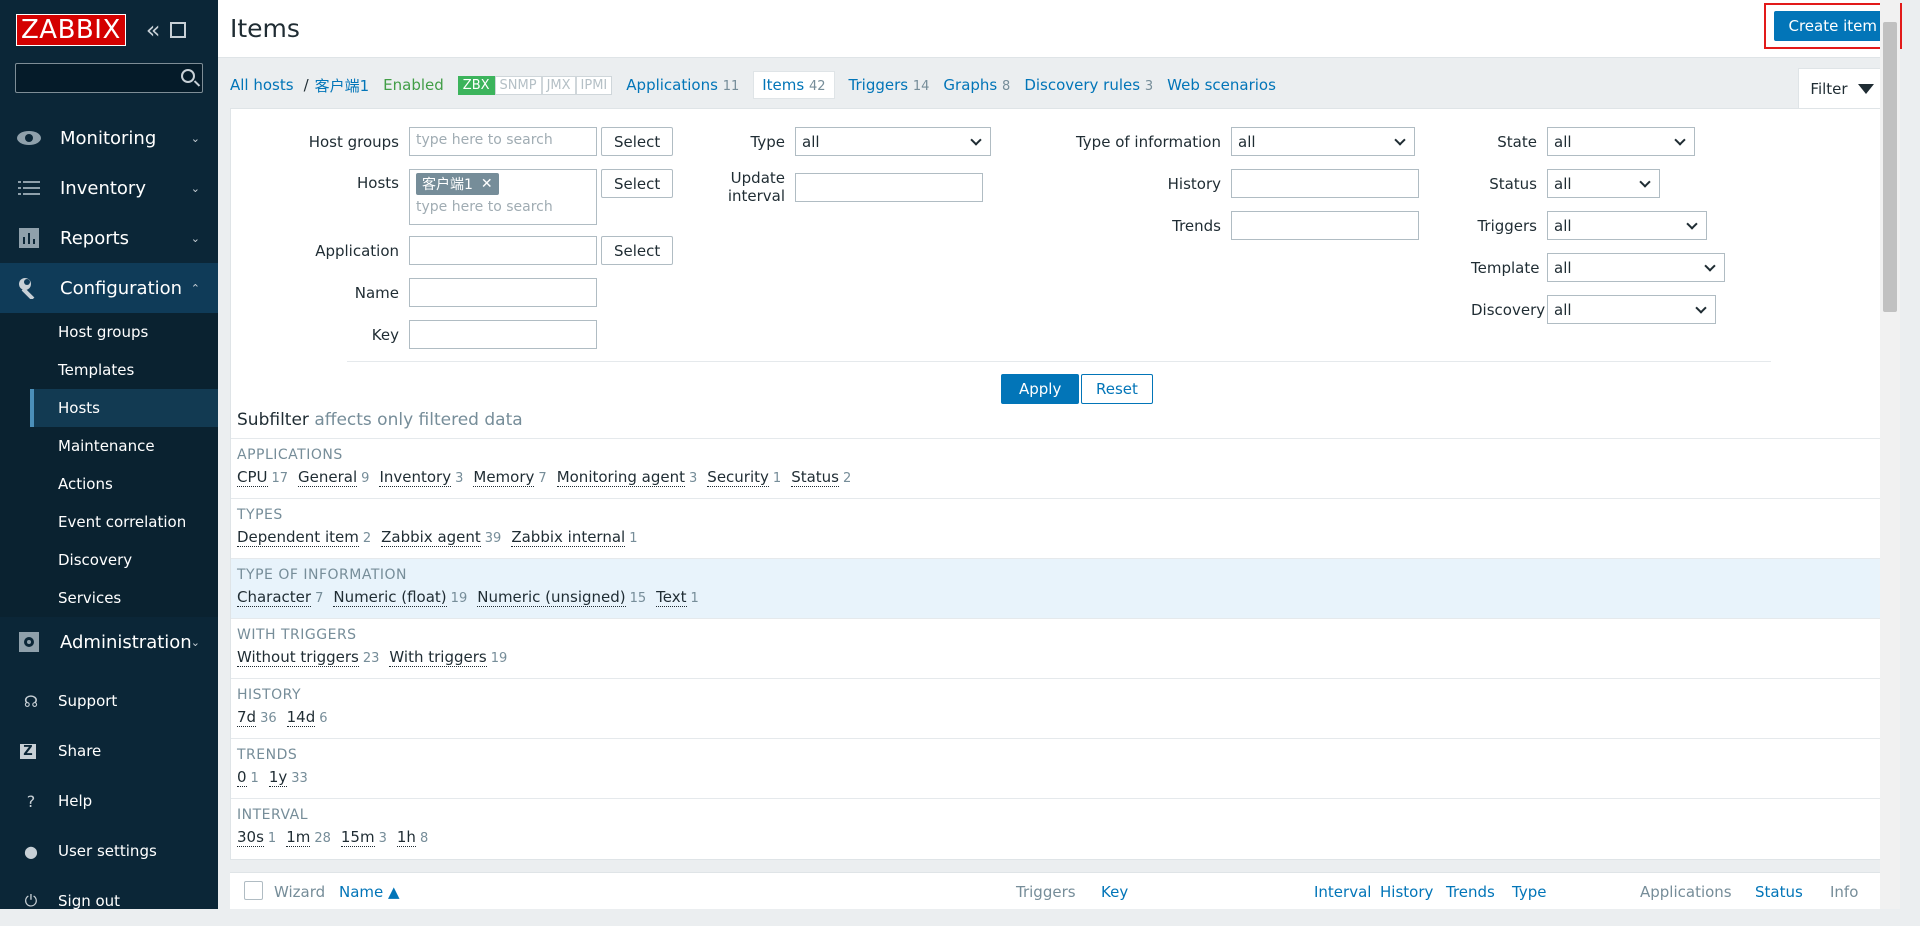 The height and width of the screenshot is (926, 1920). I want to click on subfilter-link: Character, so click(274, 597).